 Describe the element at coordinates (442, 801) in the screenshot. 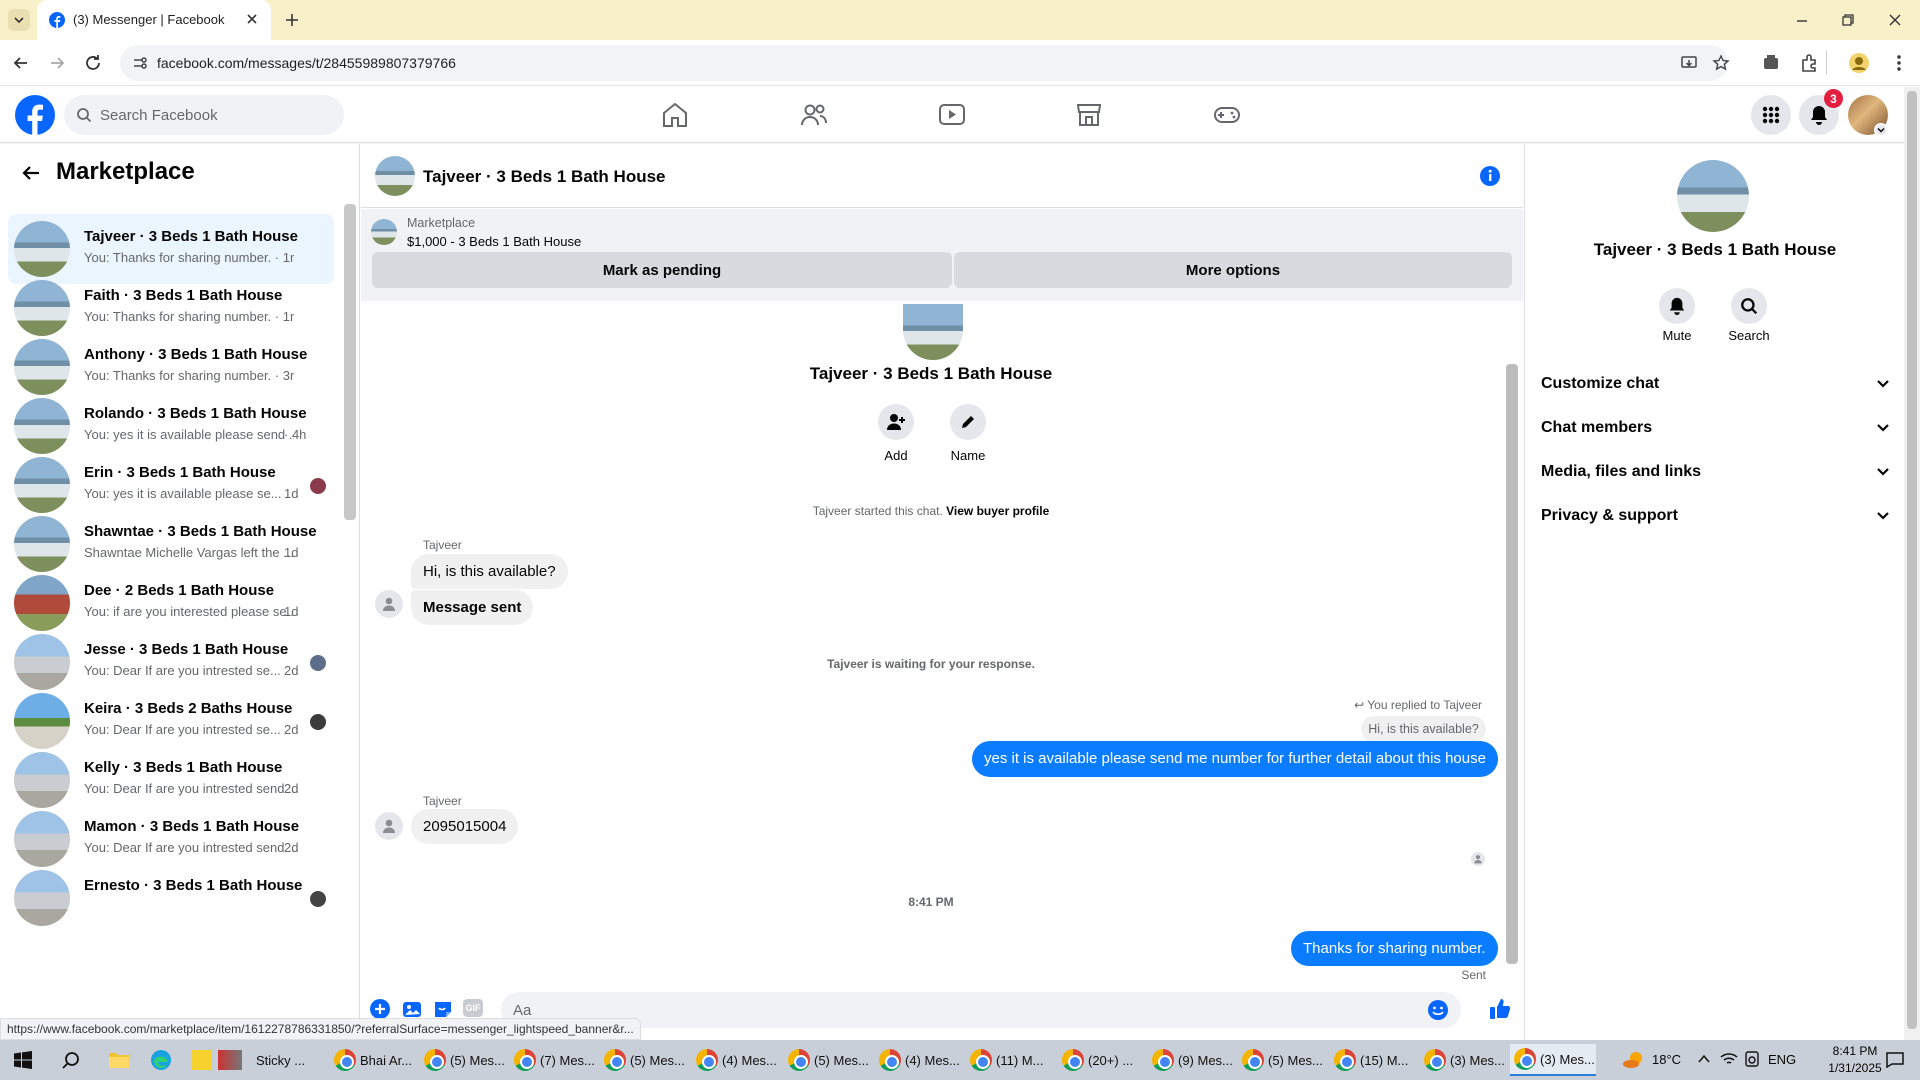

I see `sender-name: Tajveer` at that location.